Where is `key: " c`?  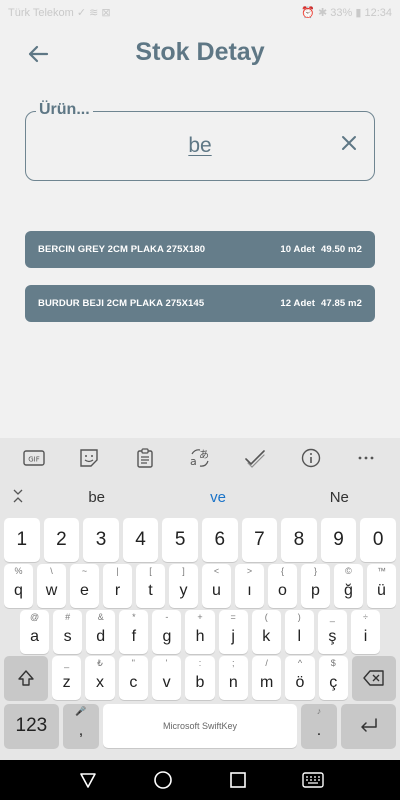 key: " c is located at coordinates (133, 678).